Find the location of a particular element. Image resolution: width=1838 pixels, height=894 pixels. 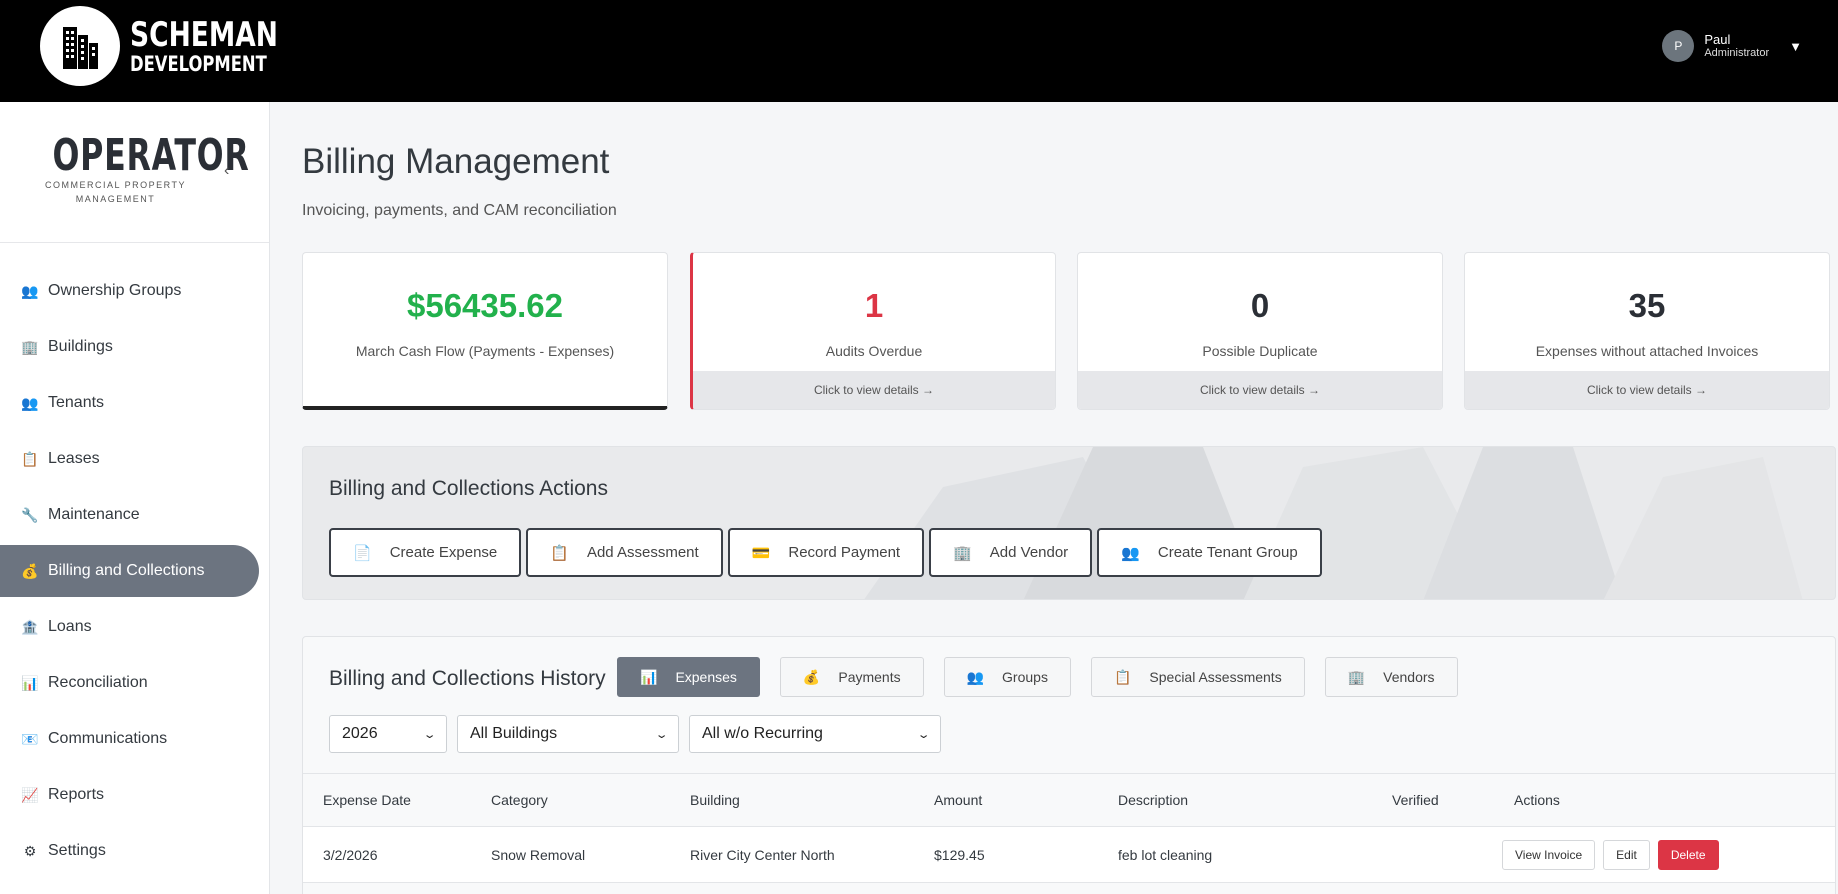

tab-special-assessments: 📋 Special Assessments is located at coordinates (1197, 677).